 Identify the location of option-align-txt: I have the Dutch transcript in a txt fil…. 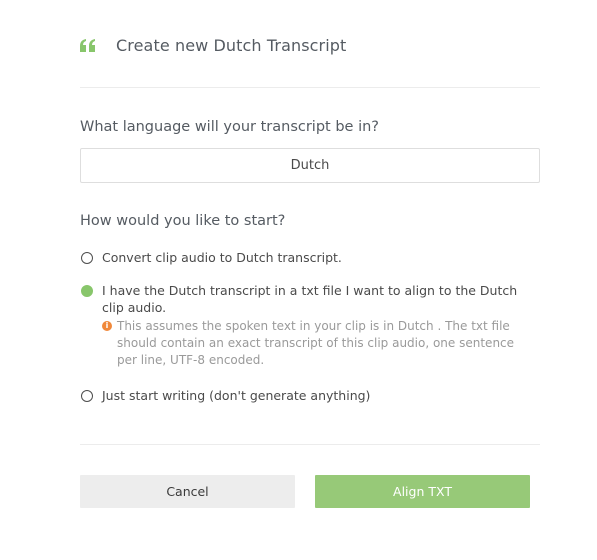
(310, 325).